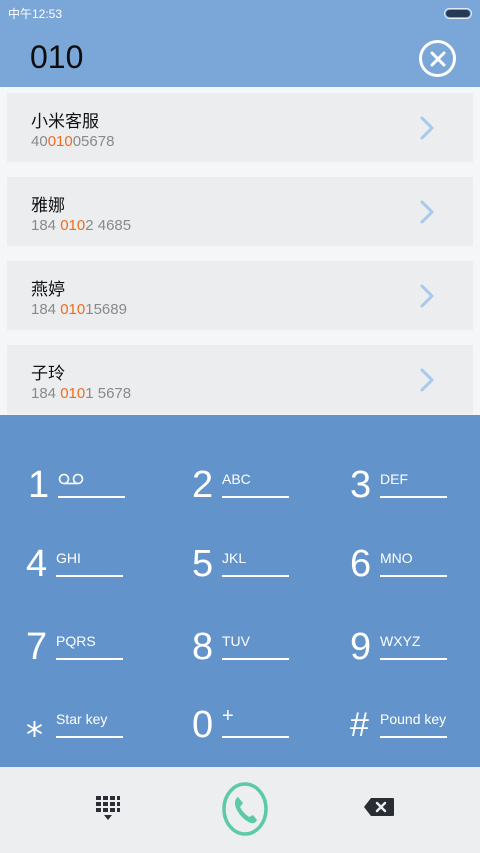 The height and width of the screenshot is (853, 480). What do you see at coordinates (82, 719) in the screenshot?
I see `key-letters: Star key` at bounding box center [82, 719].